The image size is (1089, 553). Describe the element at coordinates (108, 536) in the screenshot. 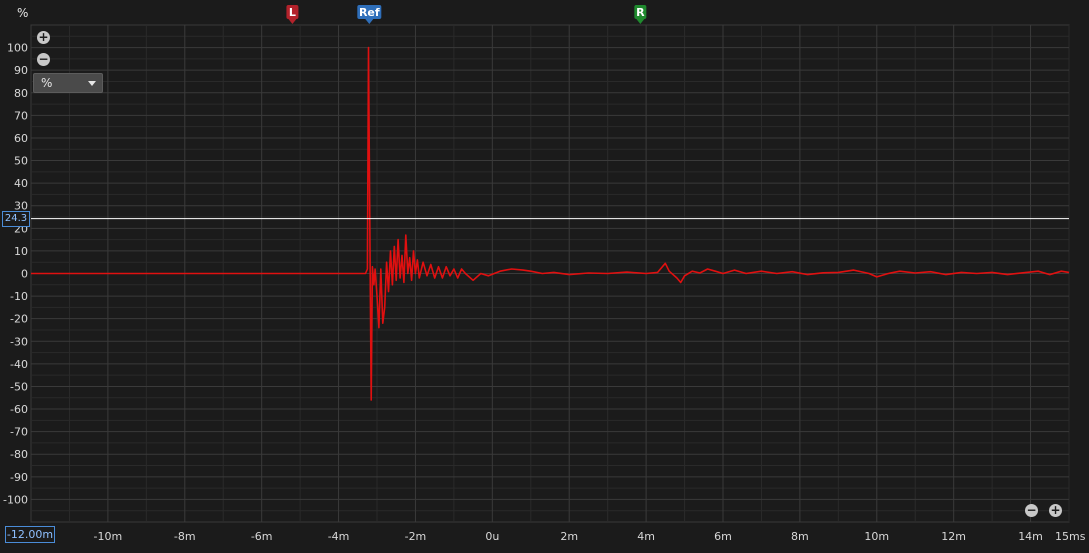

I see `x-tick-label: -10m` at that location.